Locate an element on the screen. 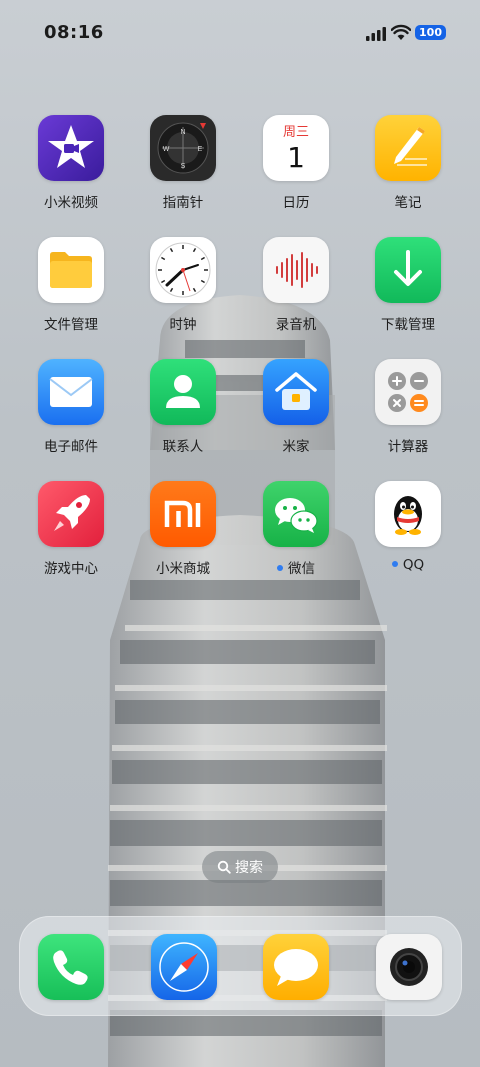 The height and width of the screenshot is (1067, 480). cellular-signal-icon is located at coordinates (376, 34).